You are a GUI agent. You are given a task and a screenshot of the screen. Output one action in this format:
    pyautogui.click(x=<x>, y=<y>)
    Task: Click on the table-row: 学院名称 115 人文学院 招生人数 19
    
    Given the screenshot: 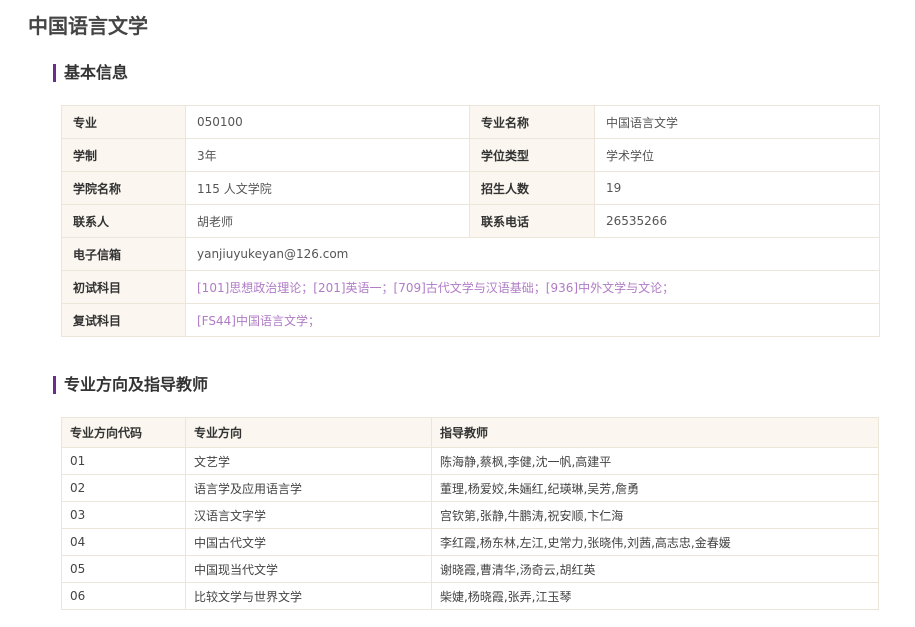 What is the action you would take?
    pyautogui.click(x=470, y=188)
    